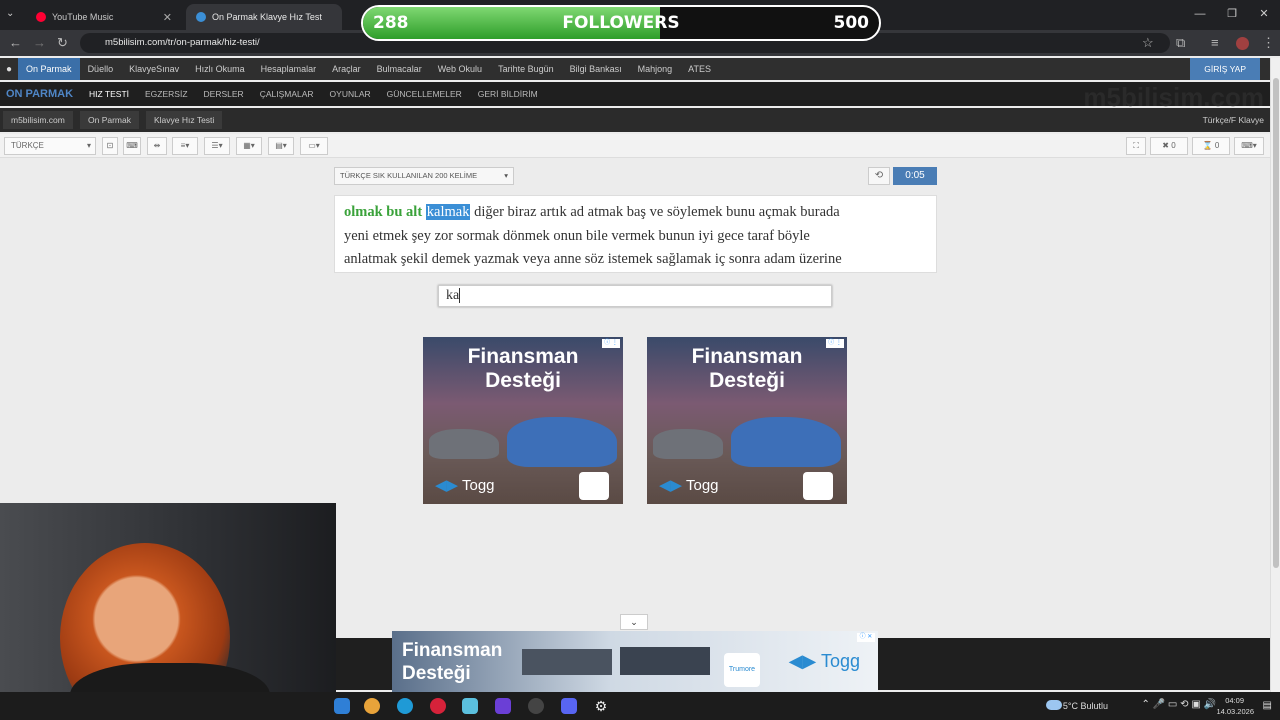 This screenshot has height=720, width=1280. Describe the element at coordinates (110, 146) in the screenshot. I see `font-size-icon: ⊡` at that location.